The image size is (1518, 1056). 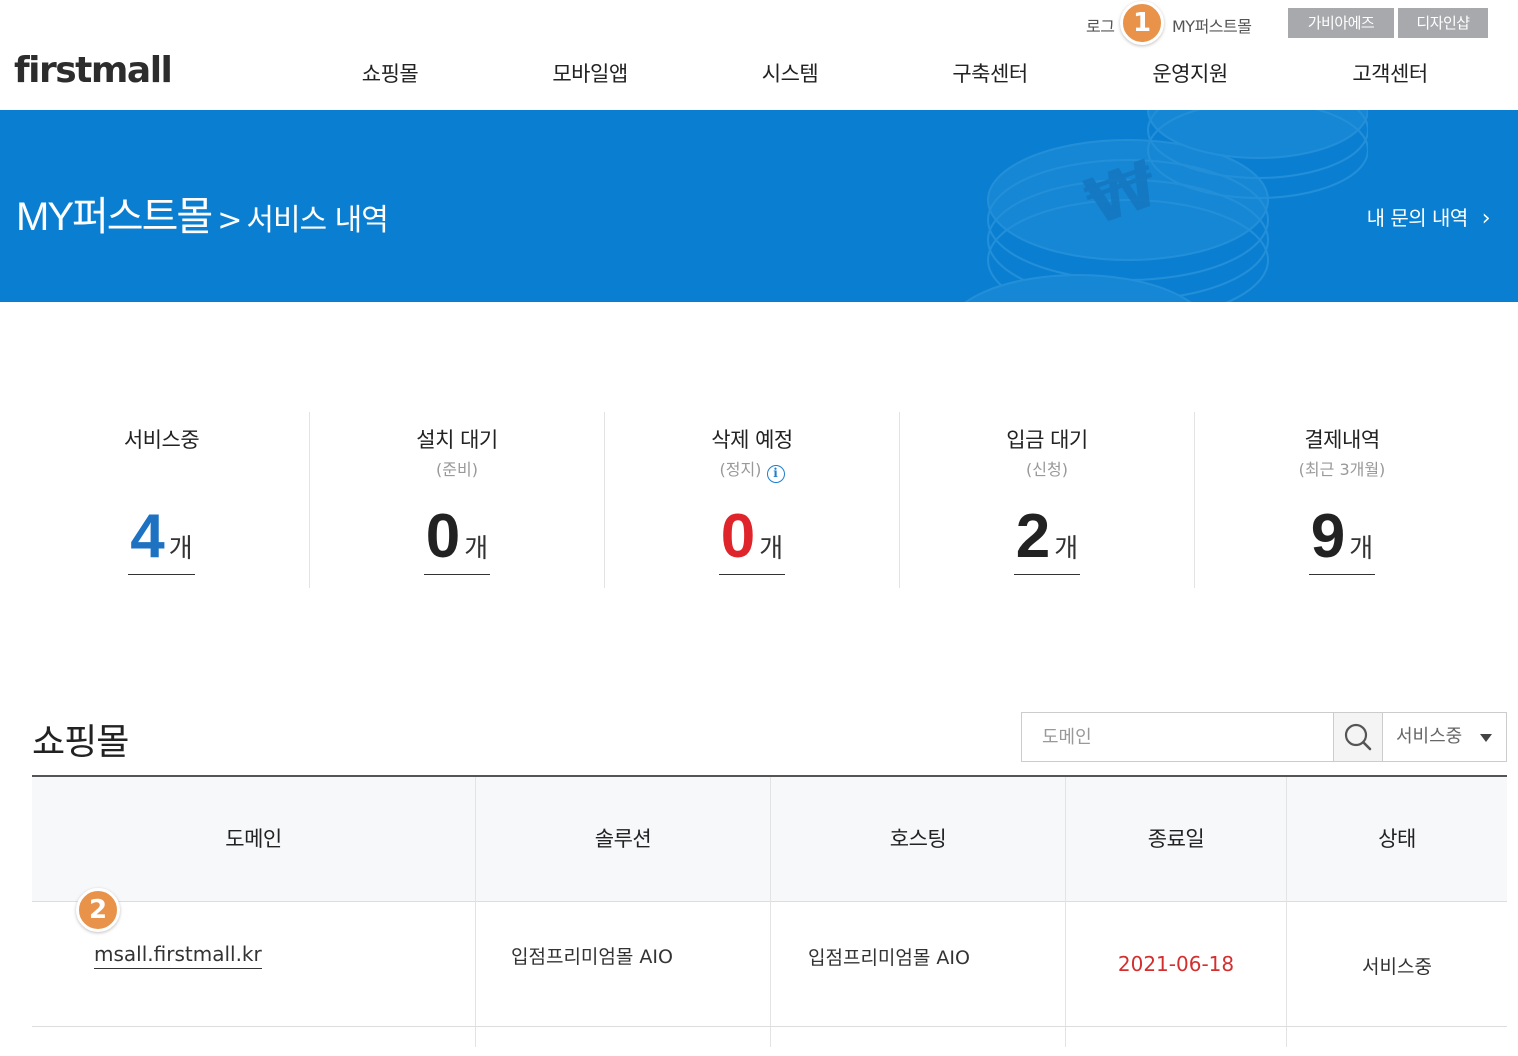 I want to click on stat-label: 결제내역, so click(x=1342, y=440).